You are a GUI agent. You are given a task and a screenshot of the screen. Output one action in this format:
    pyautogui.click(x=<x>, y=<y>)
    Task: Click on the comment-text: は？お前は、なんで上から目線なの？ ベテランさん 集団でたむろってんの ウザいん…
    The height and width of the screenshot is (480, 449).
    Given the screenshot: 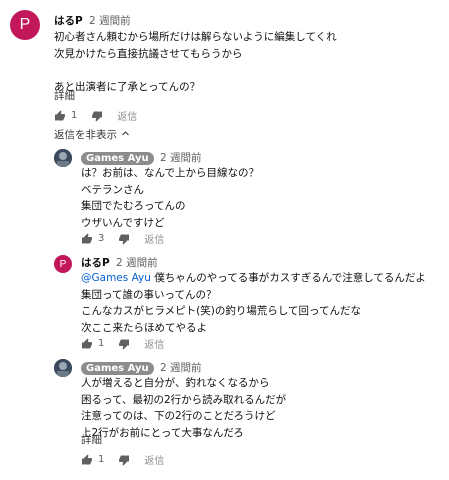 What is the action you would take?
    pyautogui.click(x=170, y=198)
    